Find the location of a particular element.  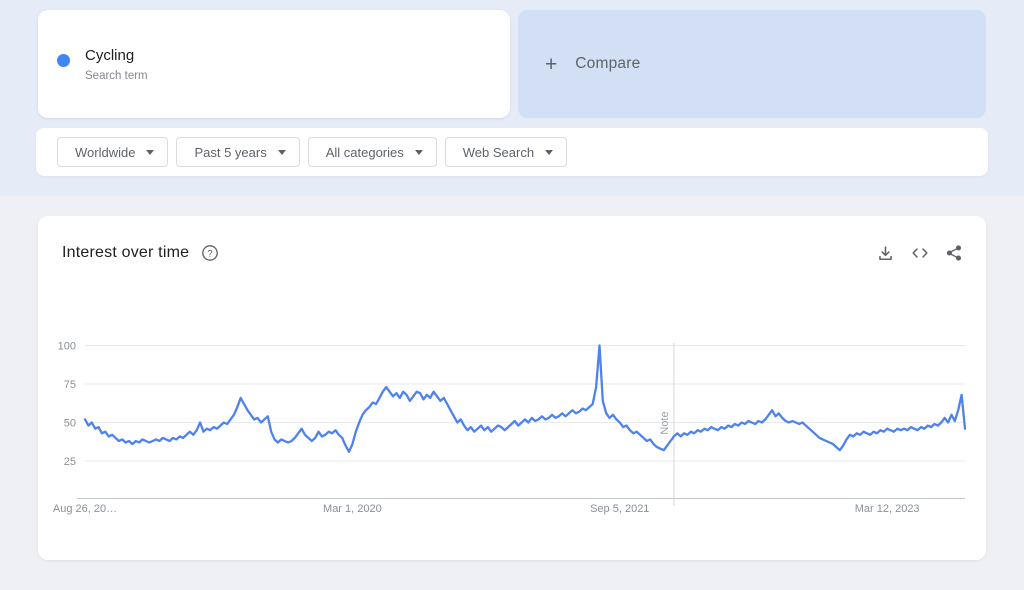

y-tick-label: 75 is located at coordinates (70, 385).